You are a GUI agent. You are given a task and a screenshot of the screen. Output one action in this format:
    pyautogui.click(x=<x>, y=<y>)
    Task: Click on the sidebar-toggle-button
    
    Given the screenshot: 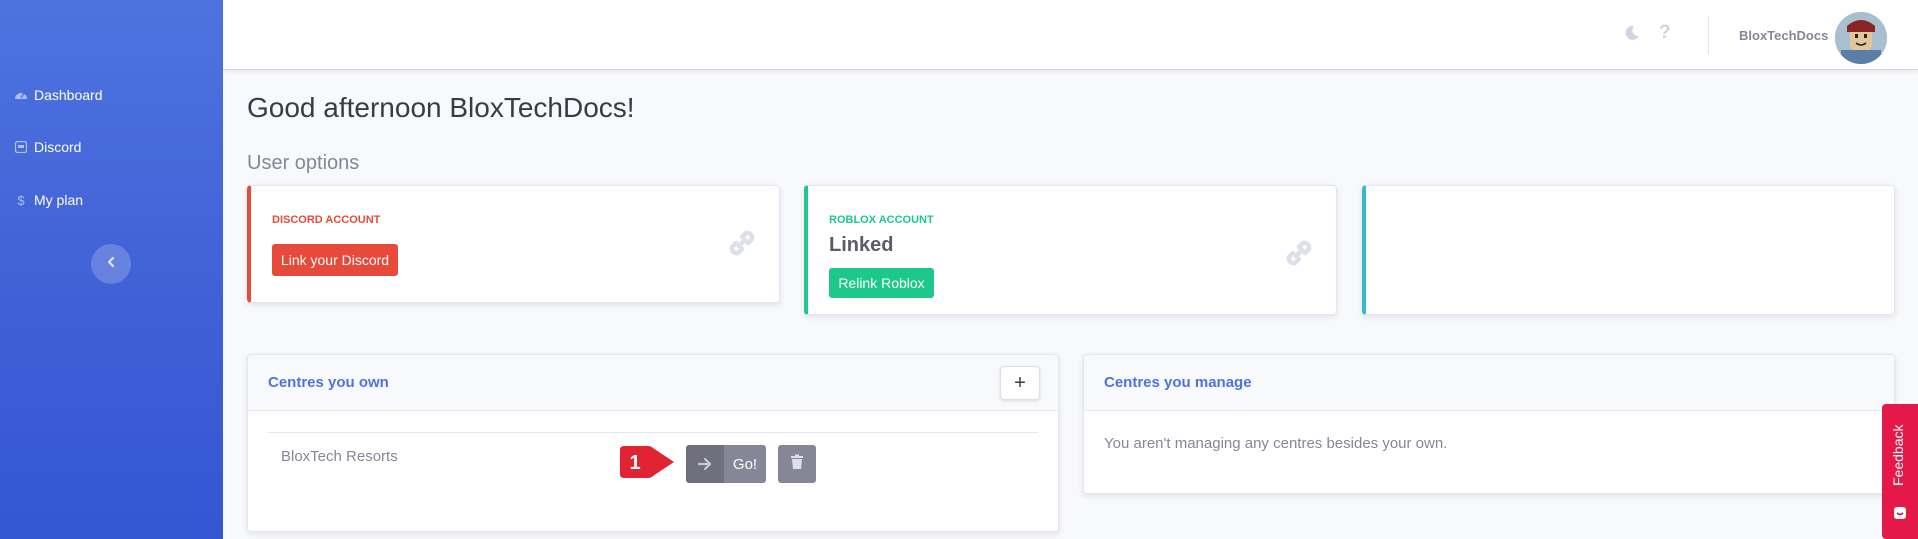 What is the action you would take?
    pyautogui.click(x=111, y=264)
    